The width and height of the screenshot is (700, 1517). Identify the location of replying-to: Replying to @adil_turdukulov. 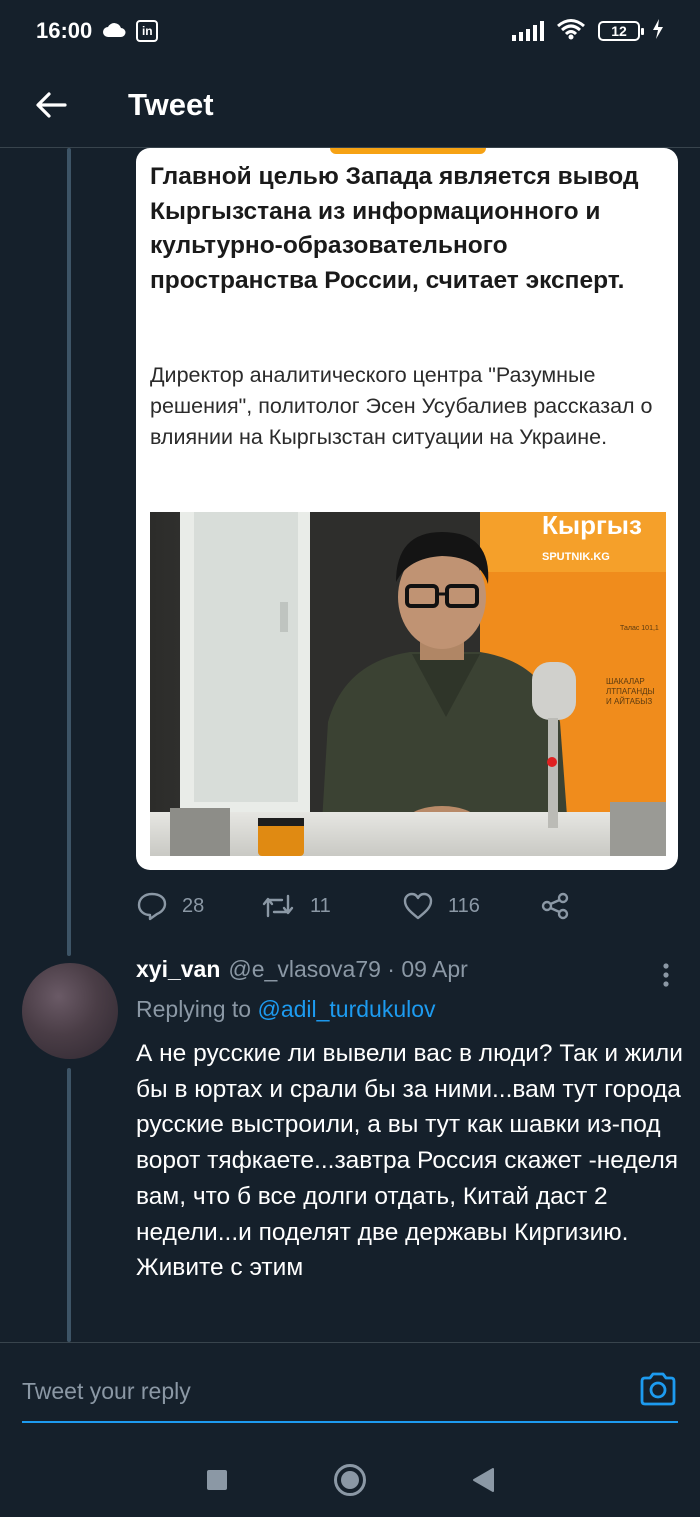
(286, 1009).